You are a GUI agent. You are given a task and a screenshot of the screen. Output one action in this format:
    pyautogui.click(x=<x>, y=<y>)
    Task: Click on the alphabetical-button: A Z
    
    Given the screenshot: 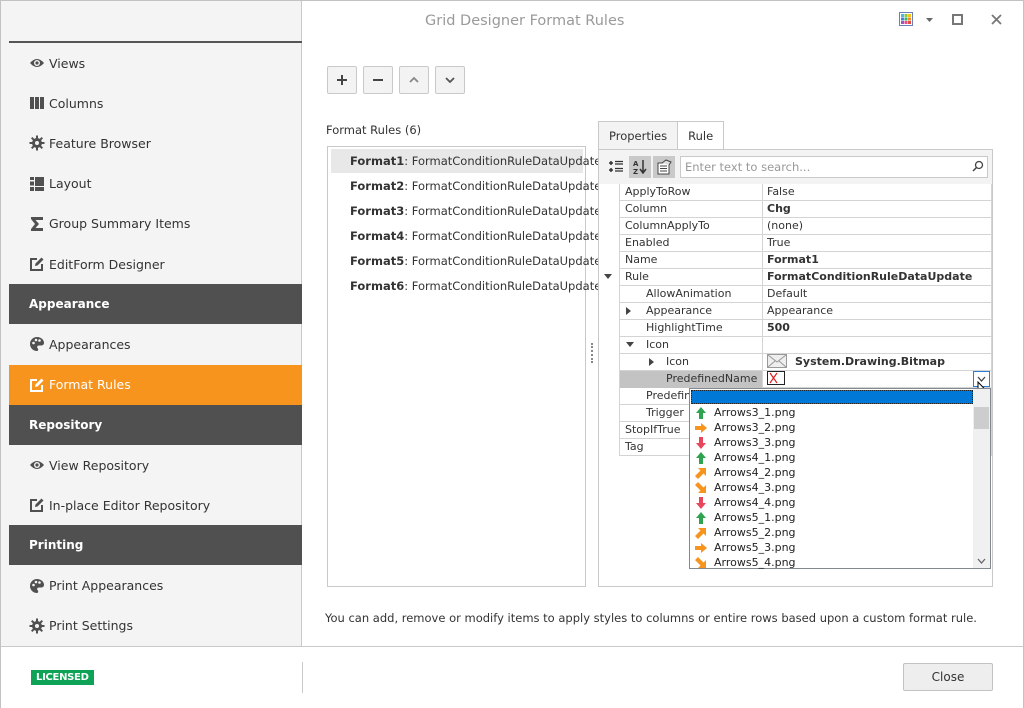 What is the action you would take?
    pyautogui.click(x=640, y=167)
    